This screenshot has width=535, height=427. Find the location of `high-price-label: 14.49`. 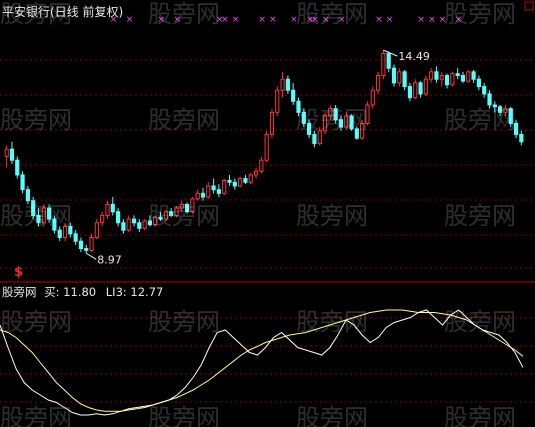

high-price-label: 14.49 is located at coordinates (414, 56).